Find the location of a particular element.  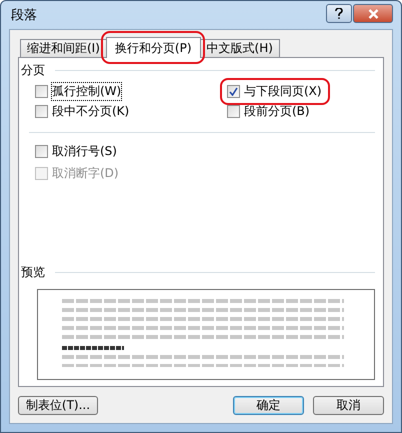

checkbox-label: 孤行控制(W) is located at coordinates (87, 91).